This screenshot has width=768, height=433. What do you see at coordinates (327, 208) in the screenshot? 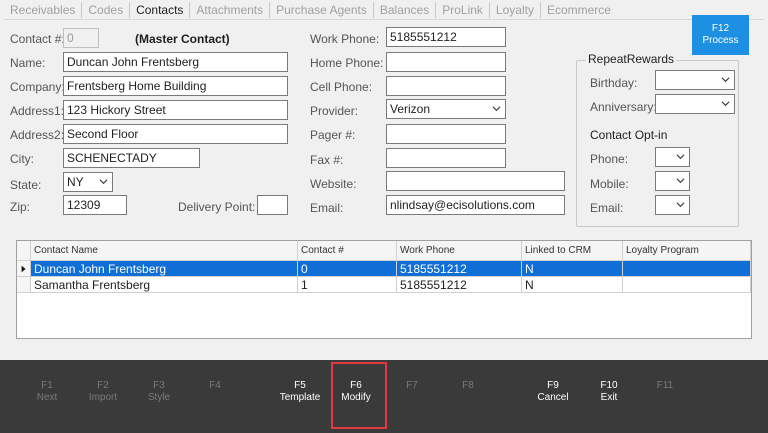
I see `email-label: Email:` at bounding box center [327, 208].